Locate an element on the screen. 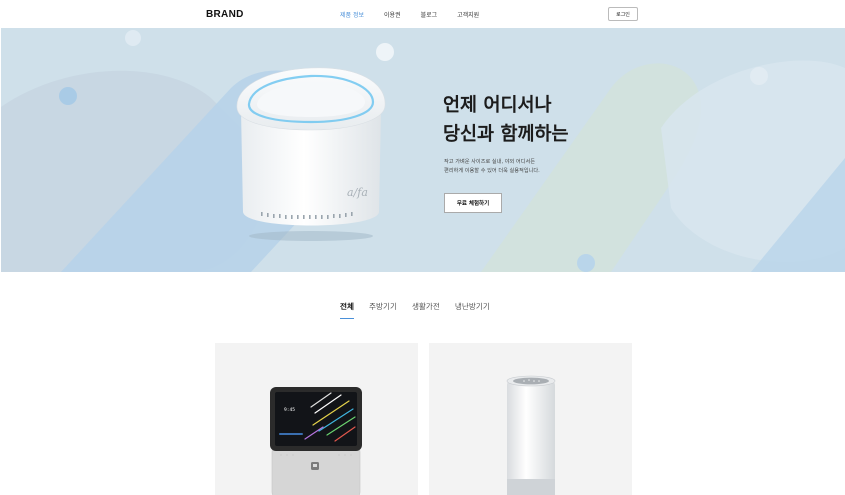  display-clock: 9:45 is located at coordinates (290, 410).